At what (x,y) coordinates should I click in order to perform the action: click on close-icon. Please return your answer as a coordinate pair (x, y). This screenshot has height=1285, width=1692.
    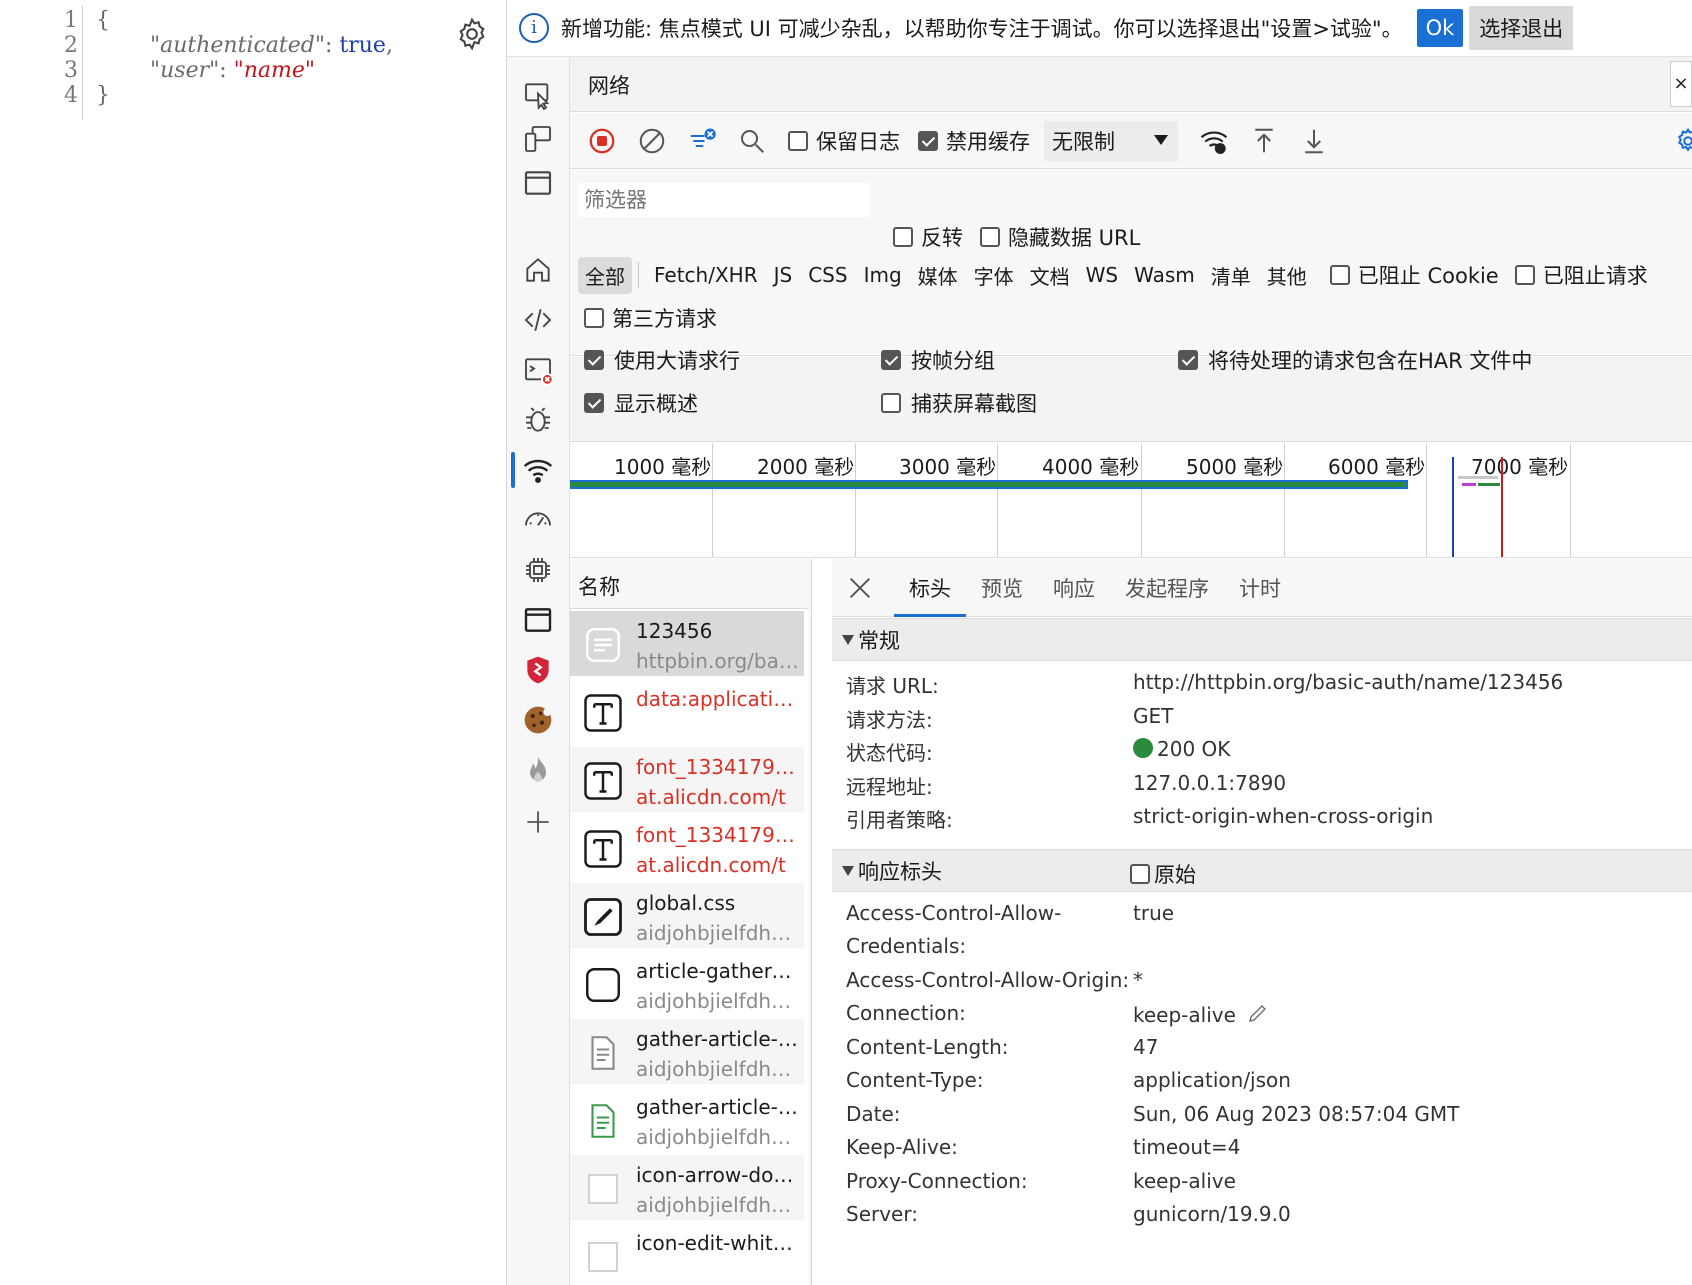
    Looking at the image, I should click on (860, 588).